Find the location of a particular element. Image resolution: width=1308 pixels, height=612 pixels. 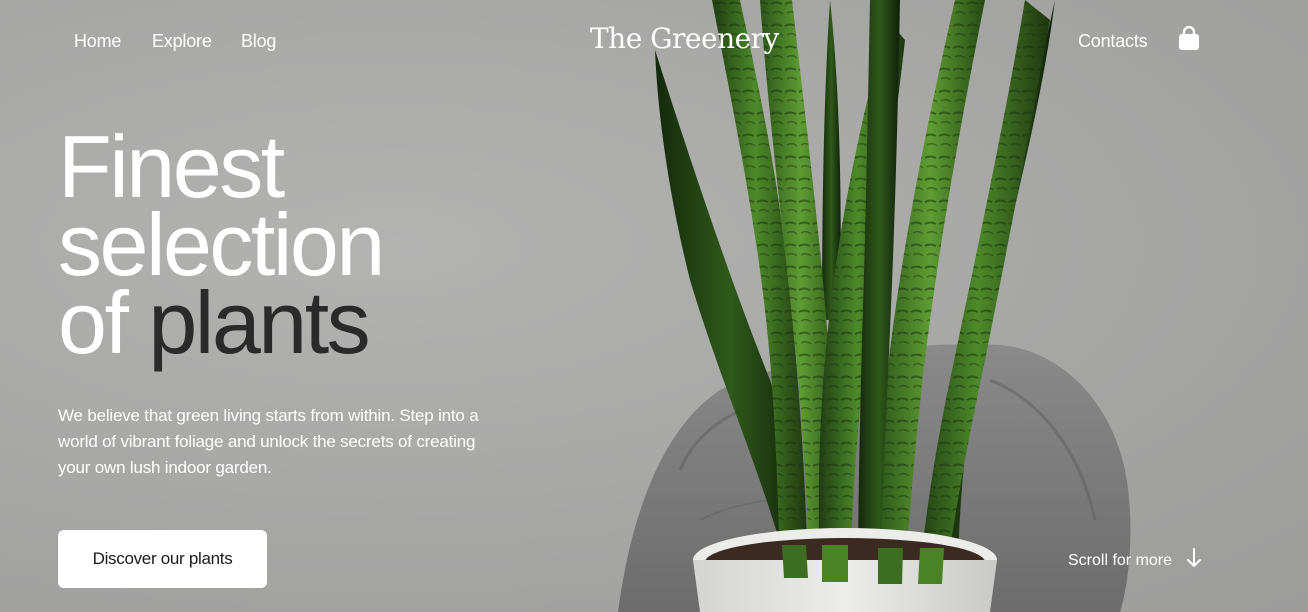

brand-logo: The Greenery is located at coordinates (684, 38).